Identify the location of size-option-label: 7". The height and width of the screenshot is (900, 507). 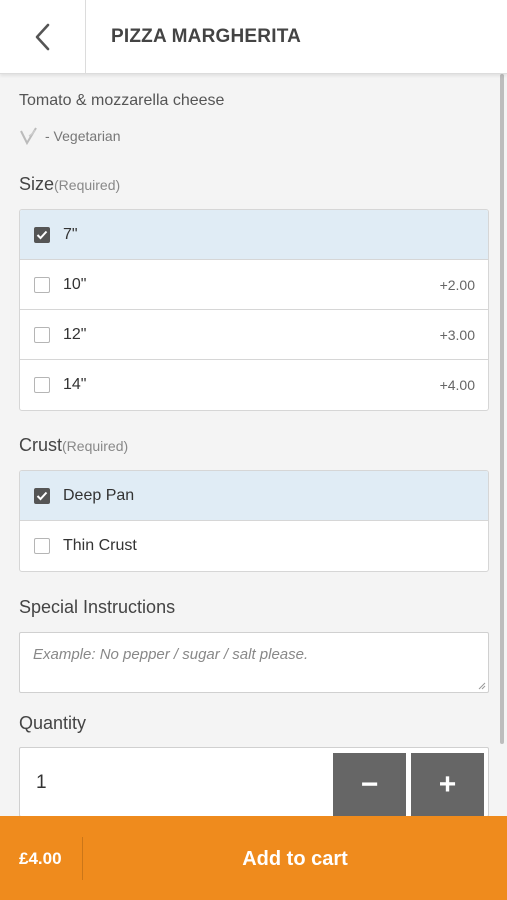
(70, 234).